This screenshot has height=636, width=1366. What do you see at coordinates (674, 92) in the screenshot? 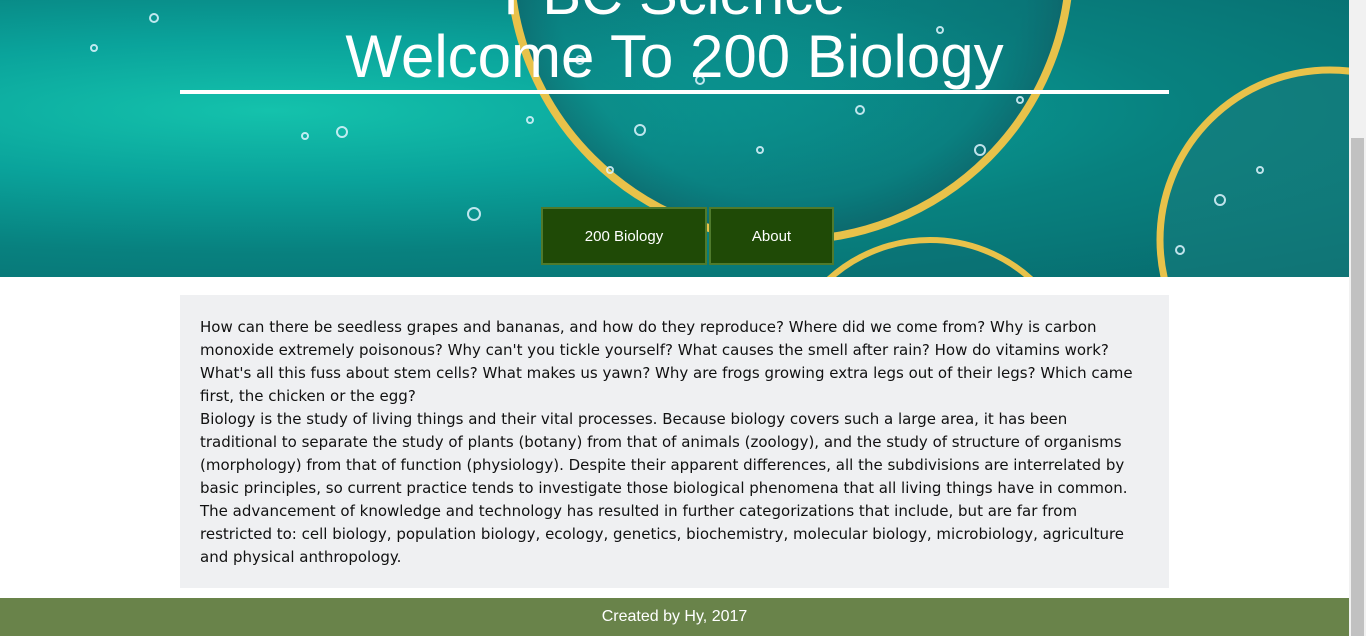
I see `title-underline-divider` at bounding box center [674, 92].